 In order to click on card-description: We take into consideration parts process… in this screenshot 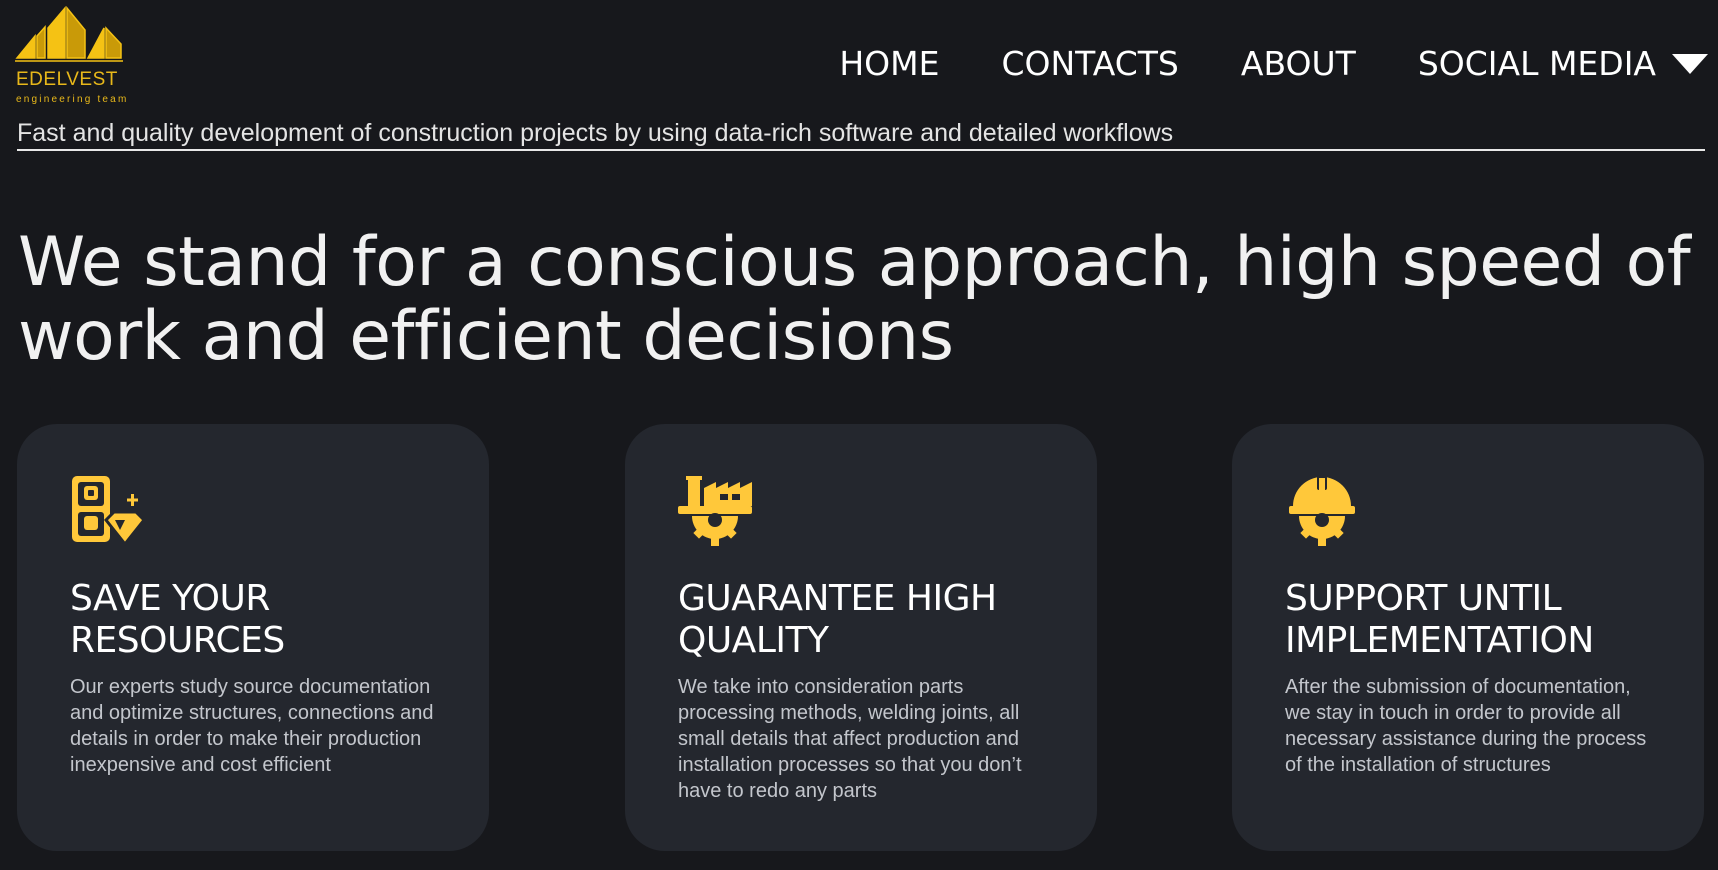, I will do `click(850, 739)`.